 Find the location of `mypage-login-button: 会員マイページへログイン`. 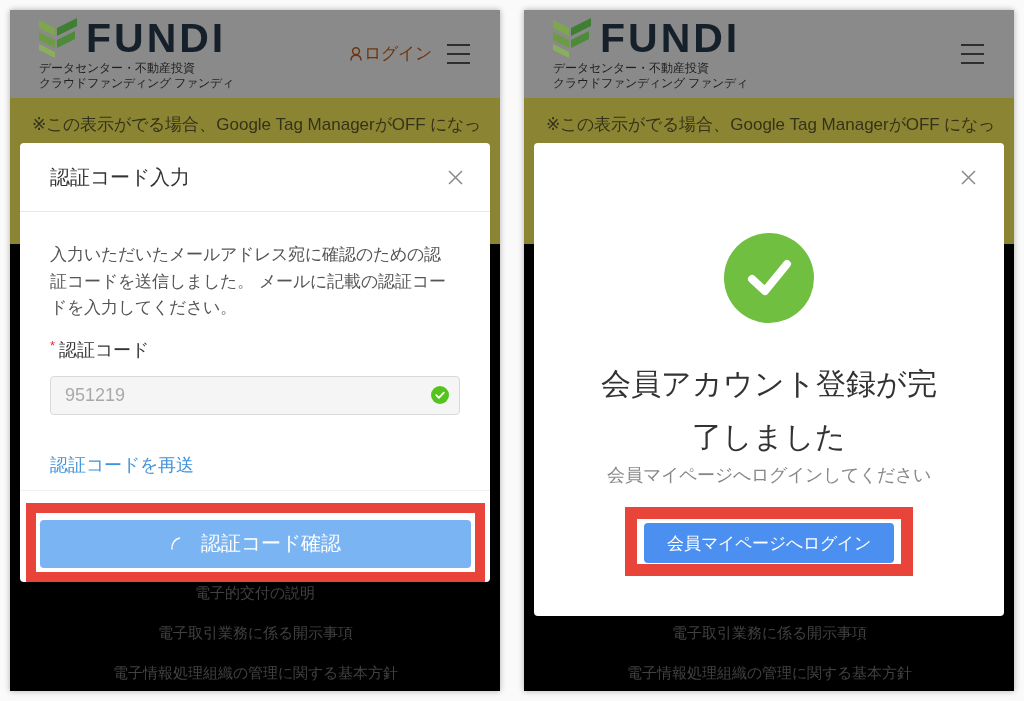

mypage-login-button: 会員マイページへログイン is located at coordinates (769, 543).